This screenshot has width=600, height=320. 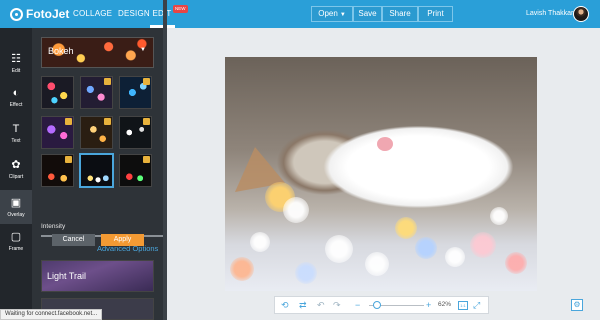 I want to click on reset-icon: ⟲, so click(x=285, y=305).